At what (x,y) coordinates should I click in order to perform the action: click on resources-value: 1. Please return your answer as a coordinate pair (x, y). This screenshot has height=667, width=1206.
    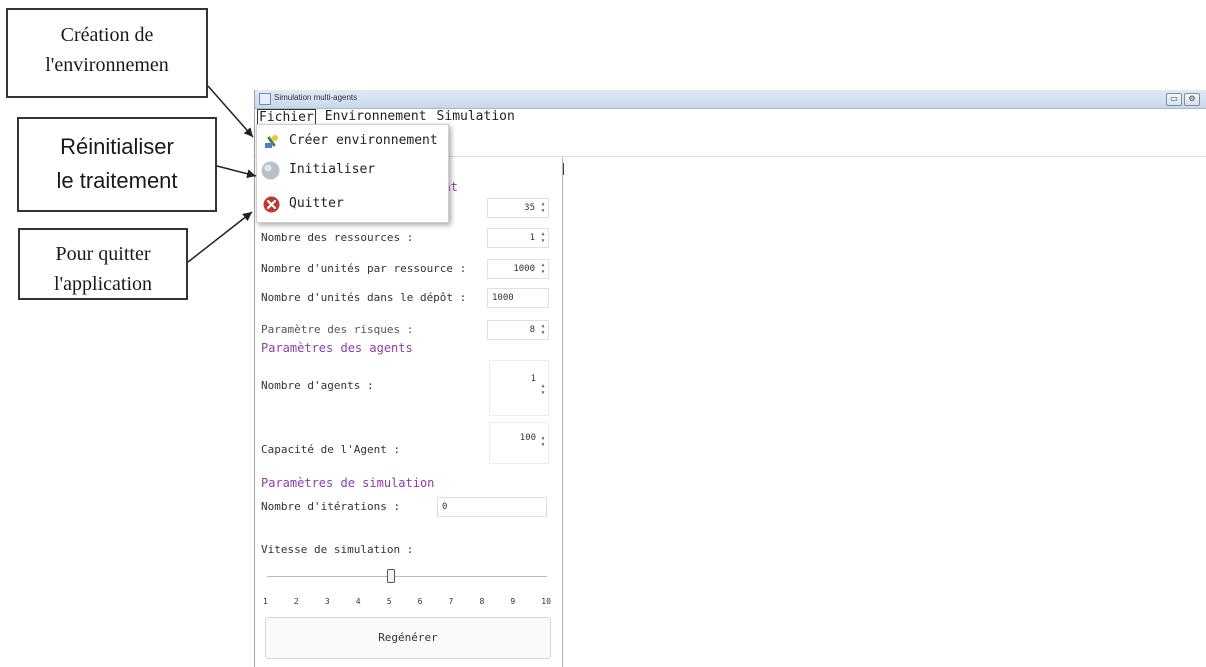
    Looking at the image, I should click on (532, 238).